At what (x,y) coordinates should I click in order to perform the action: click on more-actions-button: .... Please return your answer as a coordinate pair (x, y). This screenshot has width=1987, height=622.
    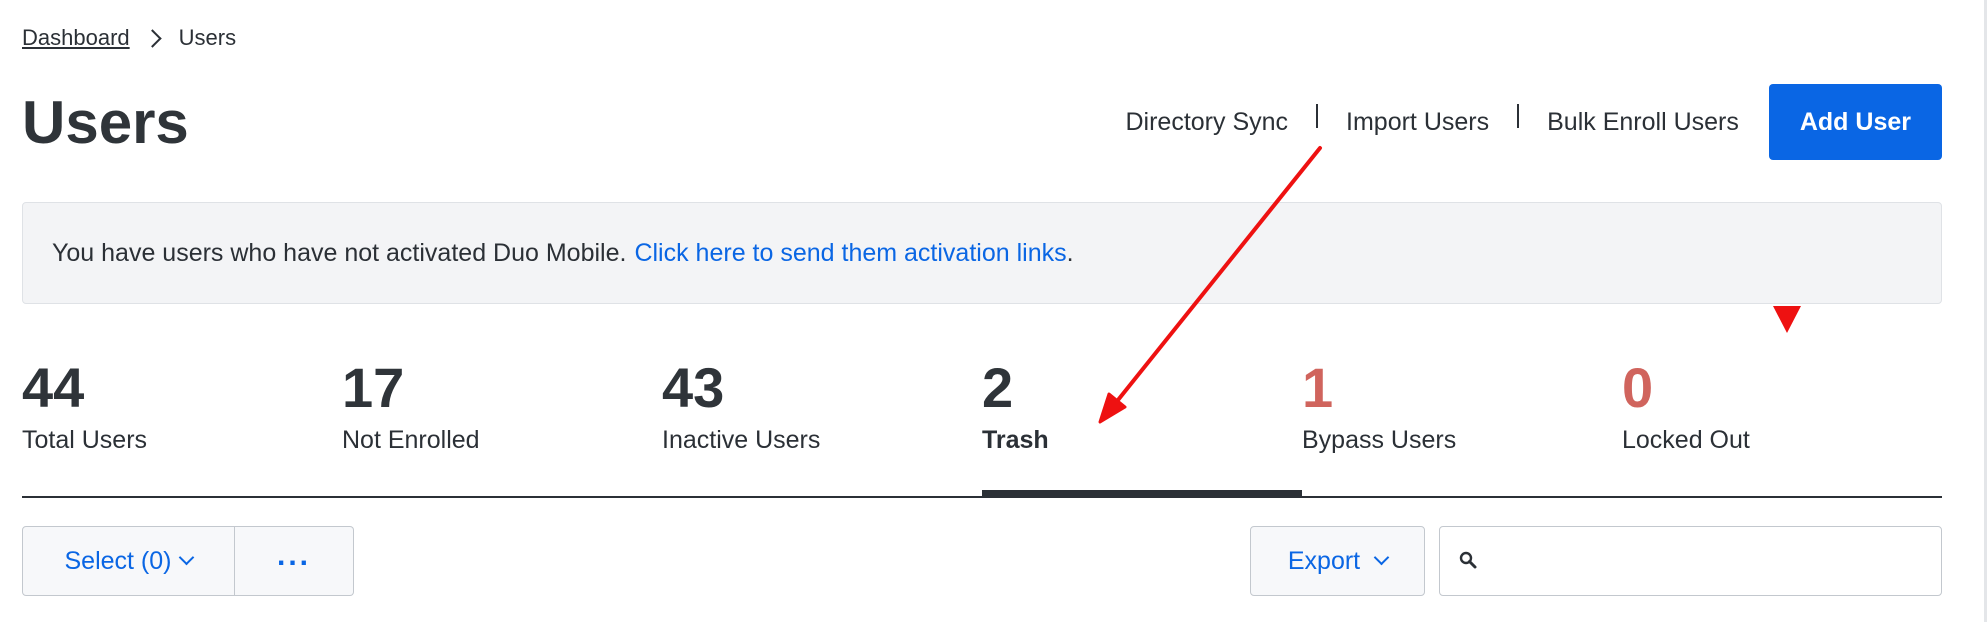
    Looking at the image, I should click on (294, 561).